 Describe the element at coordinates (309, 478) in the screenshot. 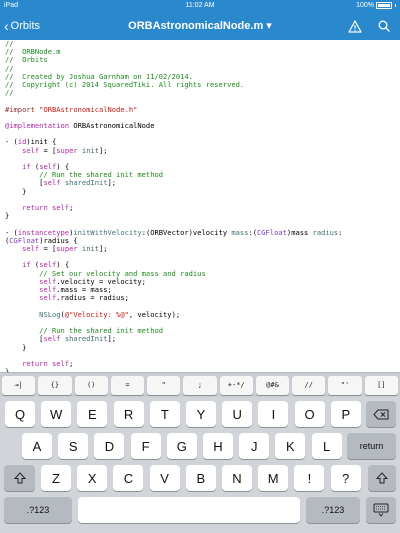

I see `key-exclamation: !` at that location.